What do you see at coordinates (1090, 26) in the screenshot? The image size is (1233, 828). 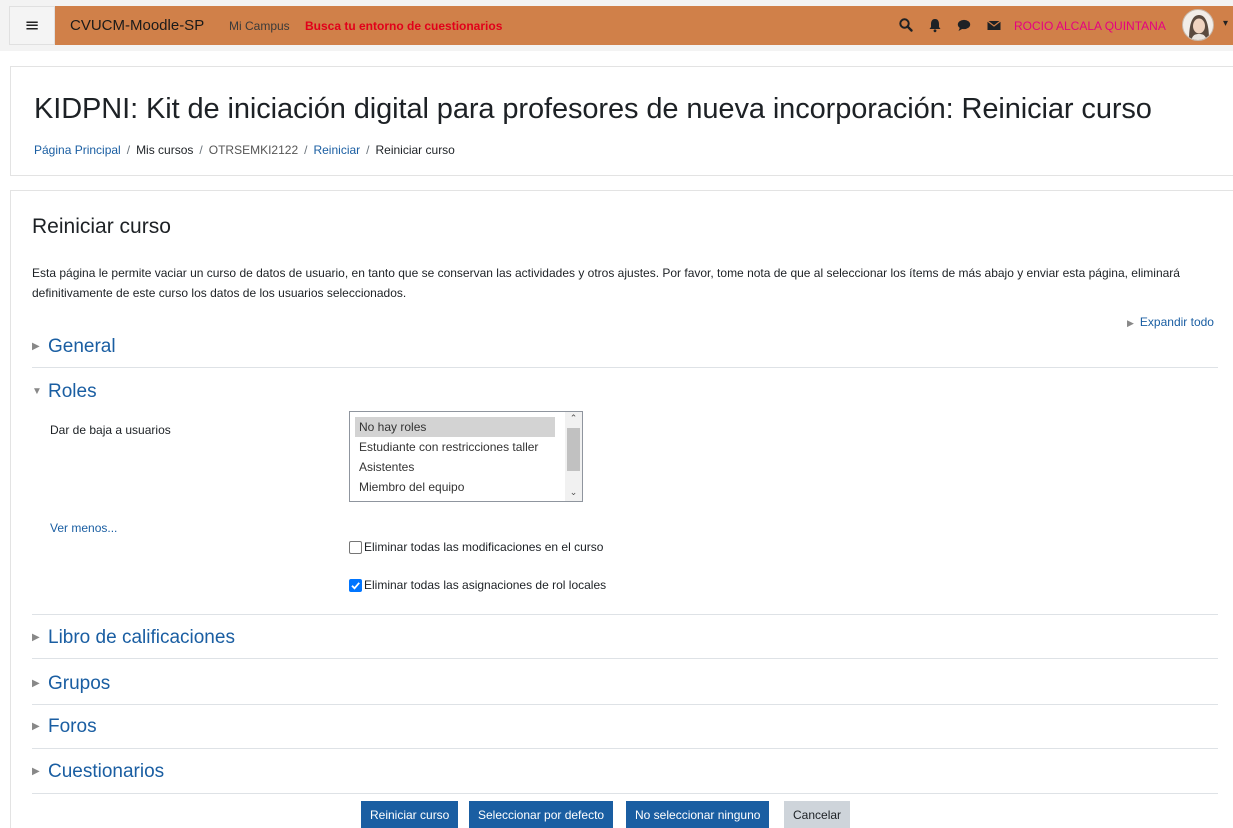 I see `user-name-link: ROCIO ALCALA QUINTANA` at bounding box center [1090, 26].